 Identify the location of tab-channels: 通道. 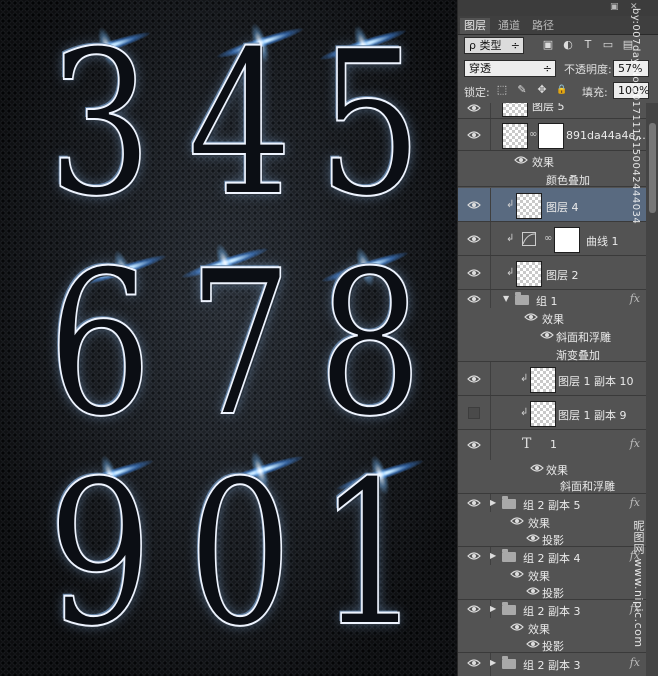
(509, 26).